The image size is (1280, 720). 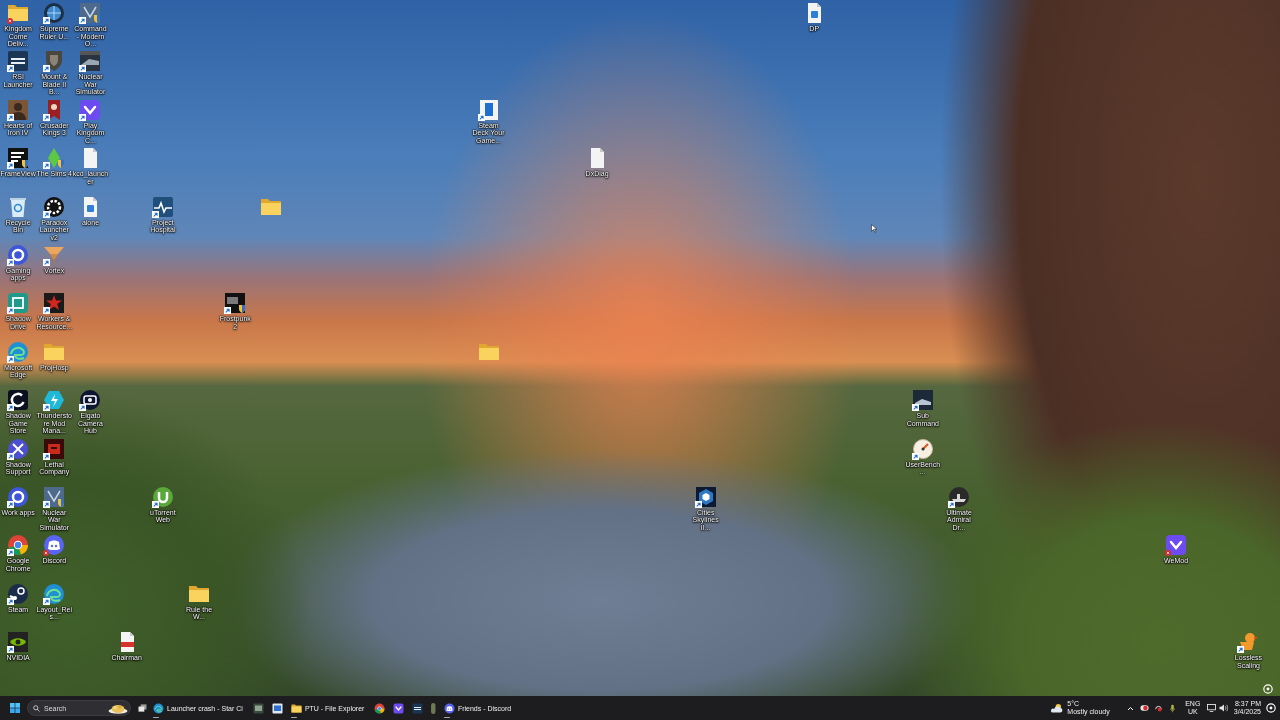 What do you see at coordinates (18, 158) in the screenshot?
I see `stripes-tile-icon` at bounding box center [18, 158].